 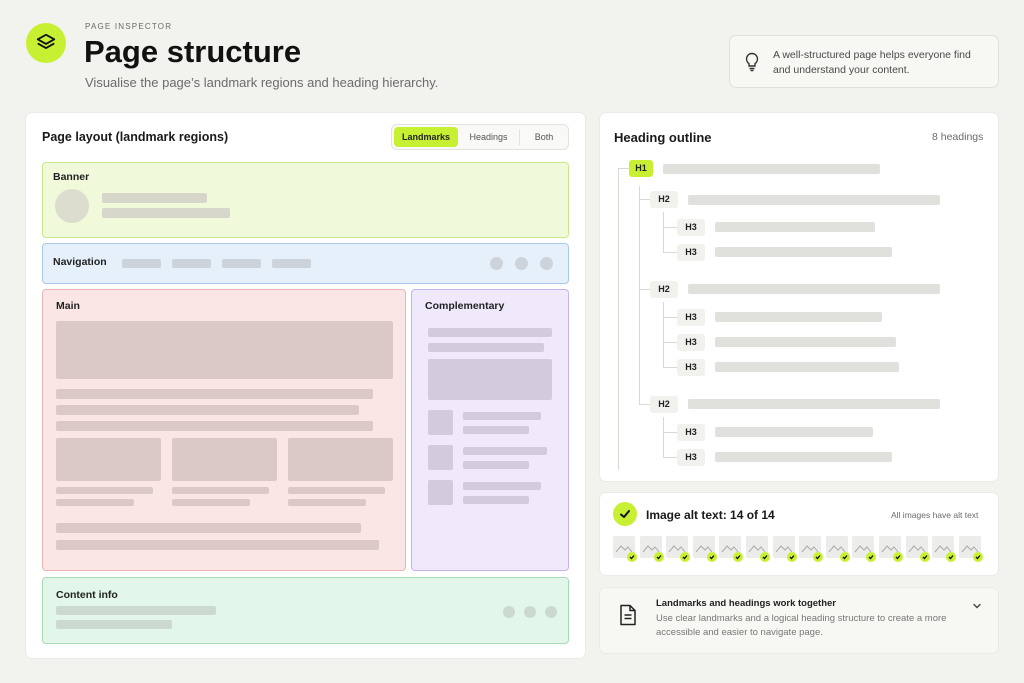 I want to click on banner-region: Banner, so click(x=305, y=200).